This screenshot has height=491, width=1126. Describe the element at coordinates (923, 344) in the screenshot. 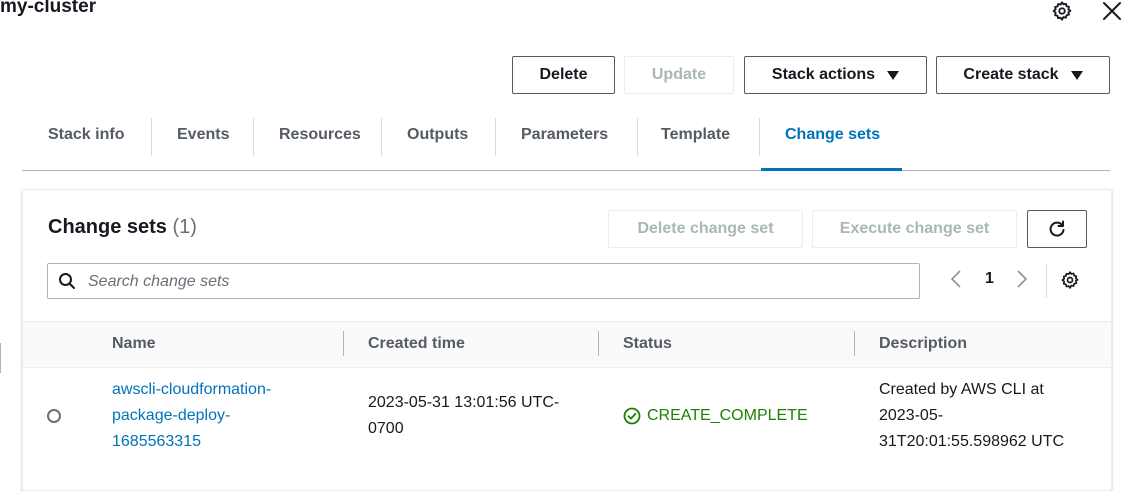

I see `column-header-description: Description` at that location.